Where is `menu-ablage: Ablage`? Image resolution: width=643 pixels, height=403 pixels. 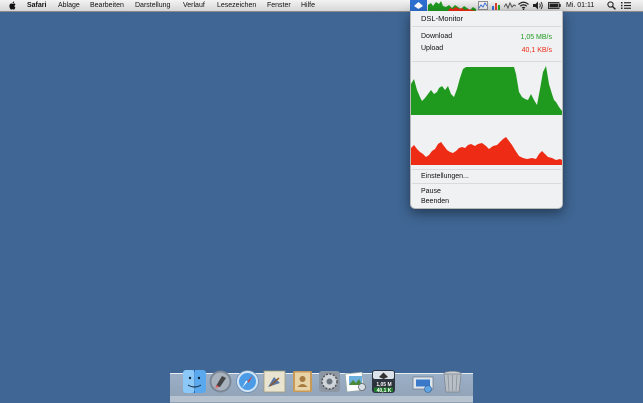 menu-ablage: Ablage is located at coordinates (69, 5).